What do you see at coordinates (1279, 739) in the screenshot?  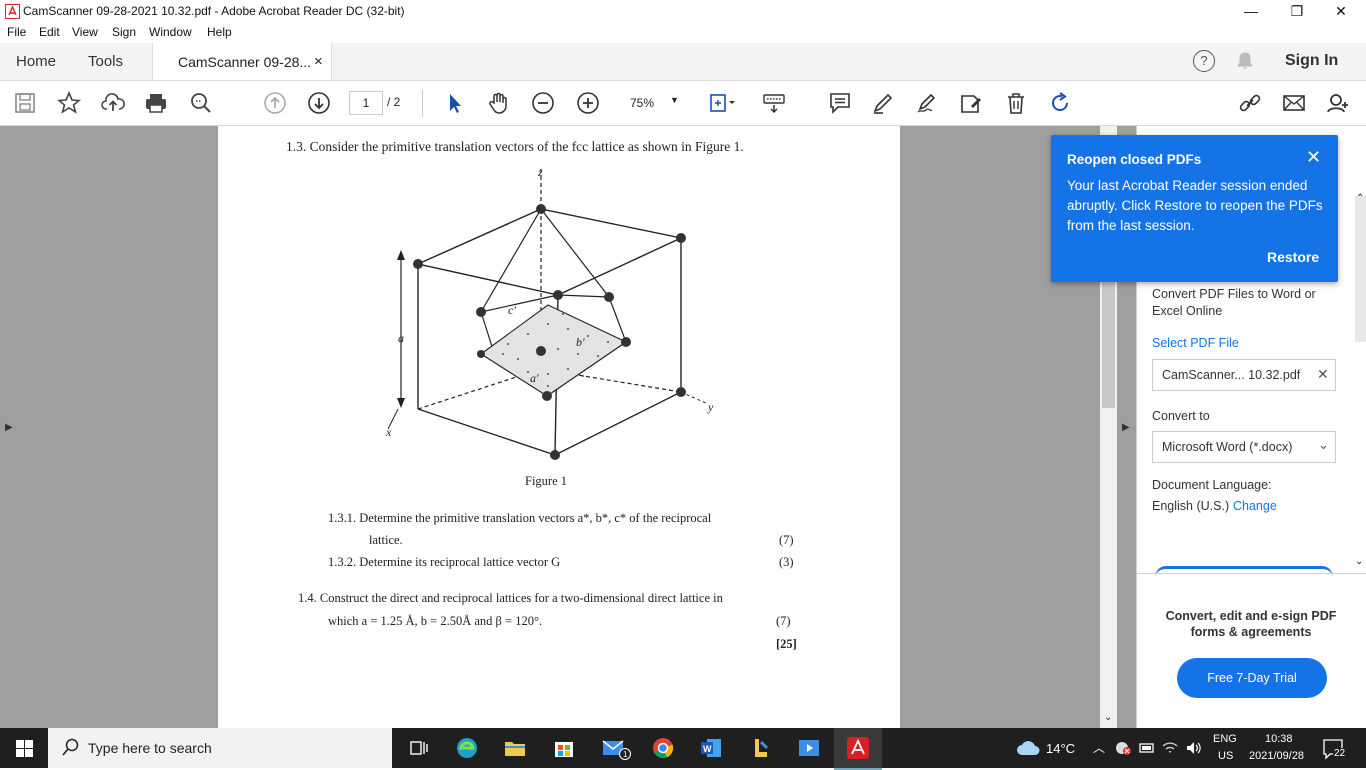 I see `clock-time: 10:38` at bounding box center [1279, 739].